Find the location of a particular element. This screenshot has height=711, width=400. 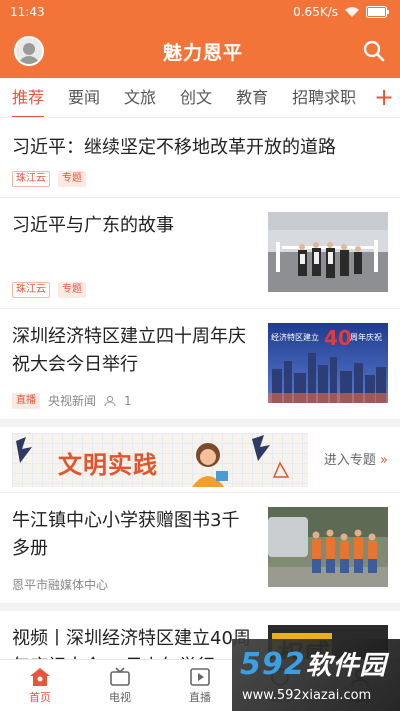

topic-banner: 文明实践 进入专题 » is located at coordinates (200, 460).